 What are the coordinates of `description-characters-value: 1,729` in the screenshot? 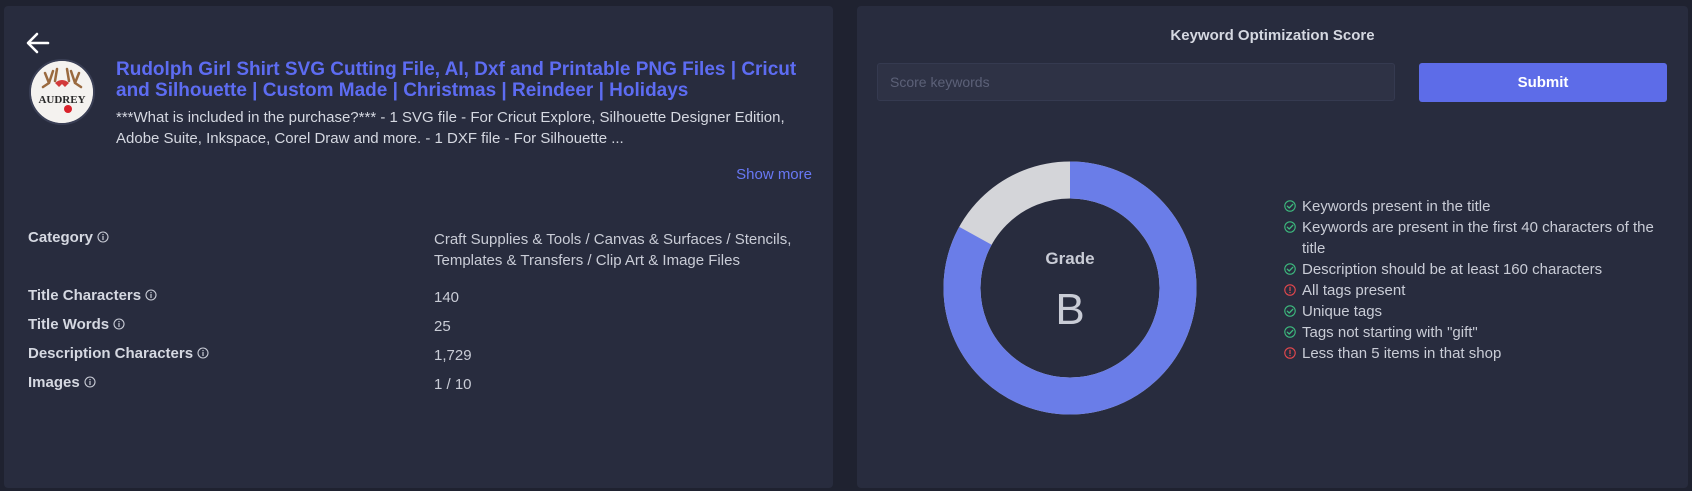 It's located at (453, 355).